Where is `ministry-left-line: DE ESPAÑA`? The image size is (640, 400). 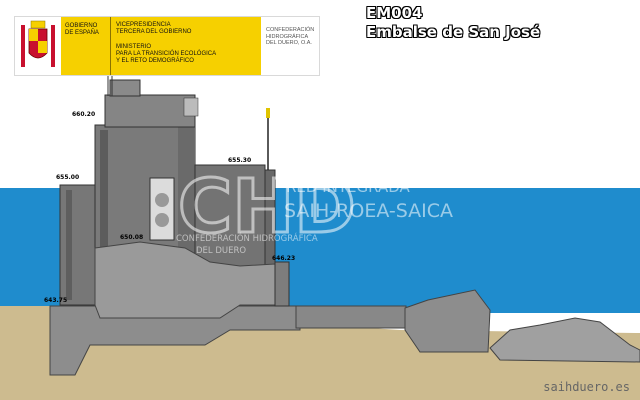 ministry-left-line: DE ESPAÑA is located at coordinates (82, 33).